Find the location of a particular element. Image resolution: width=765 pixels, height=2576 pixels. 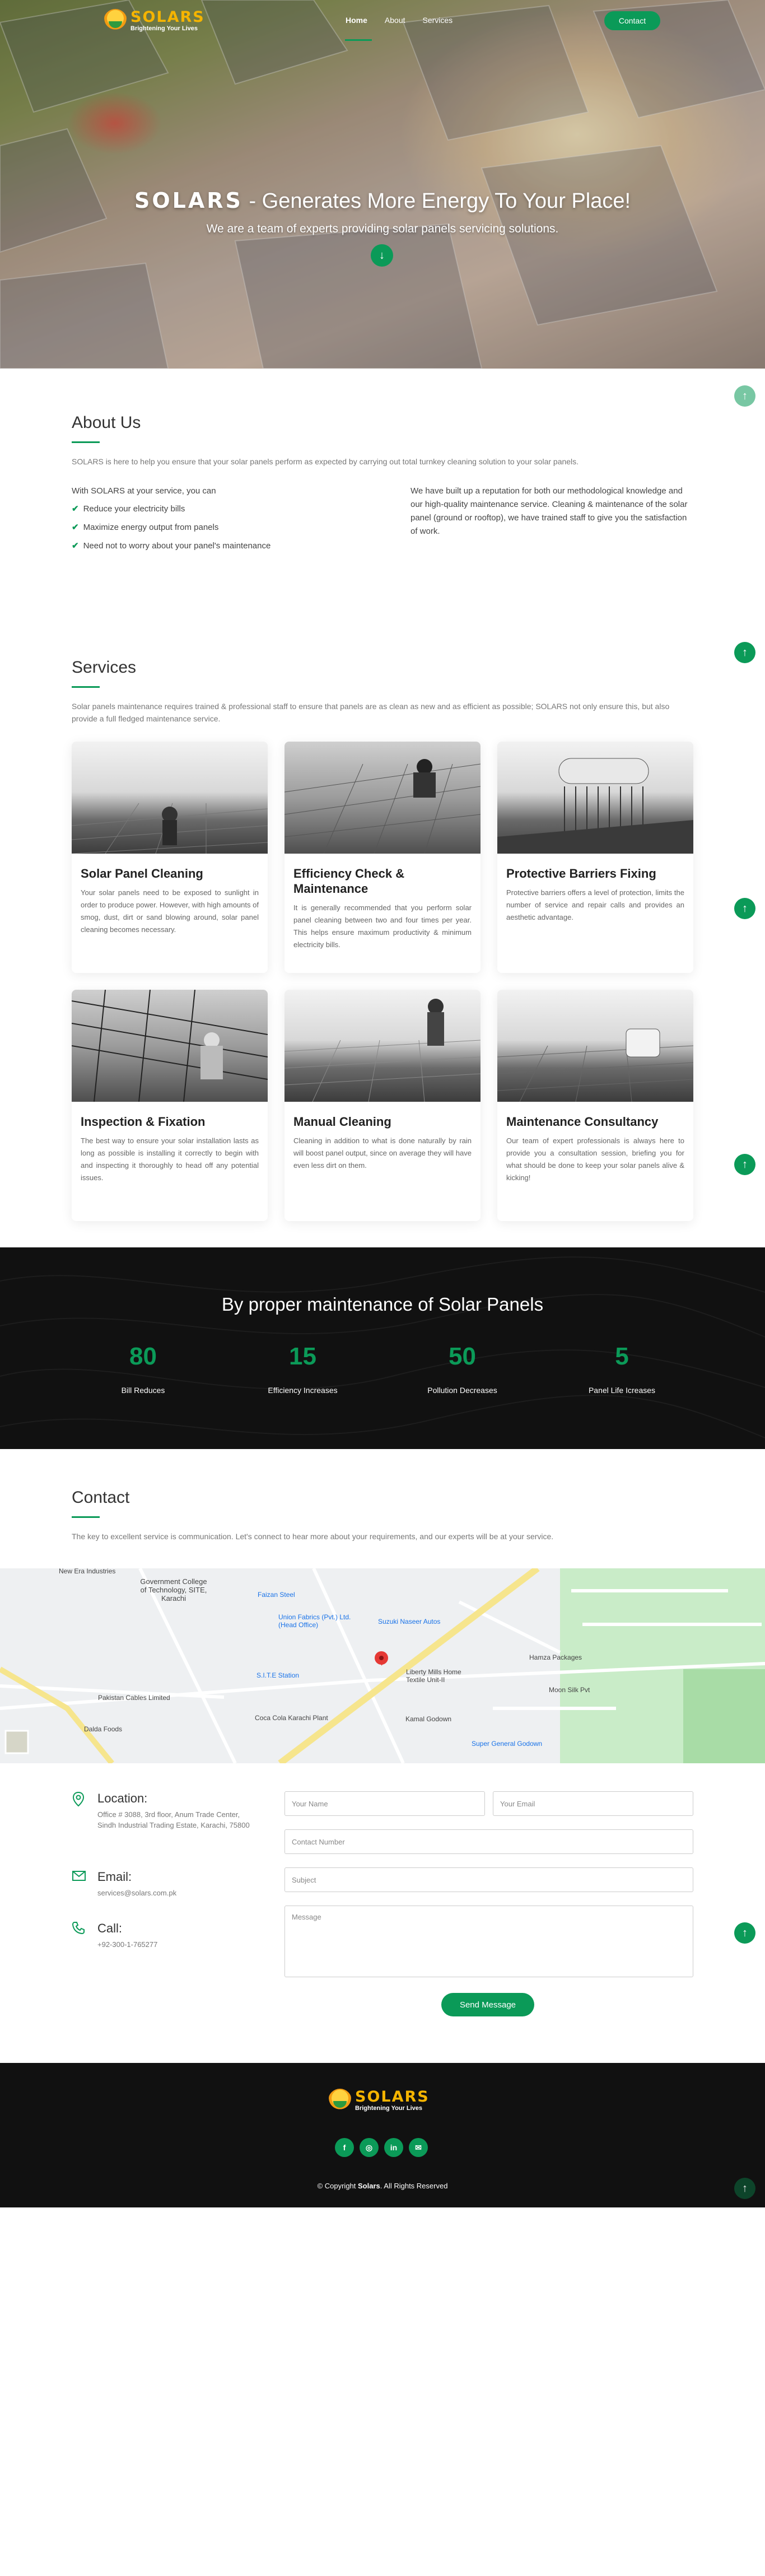

email-title: Email: is located at coordinates (115, 1877).